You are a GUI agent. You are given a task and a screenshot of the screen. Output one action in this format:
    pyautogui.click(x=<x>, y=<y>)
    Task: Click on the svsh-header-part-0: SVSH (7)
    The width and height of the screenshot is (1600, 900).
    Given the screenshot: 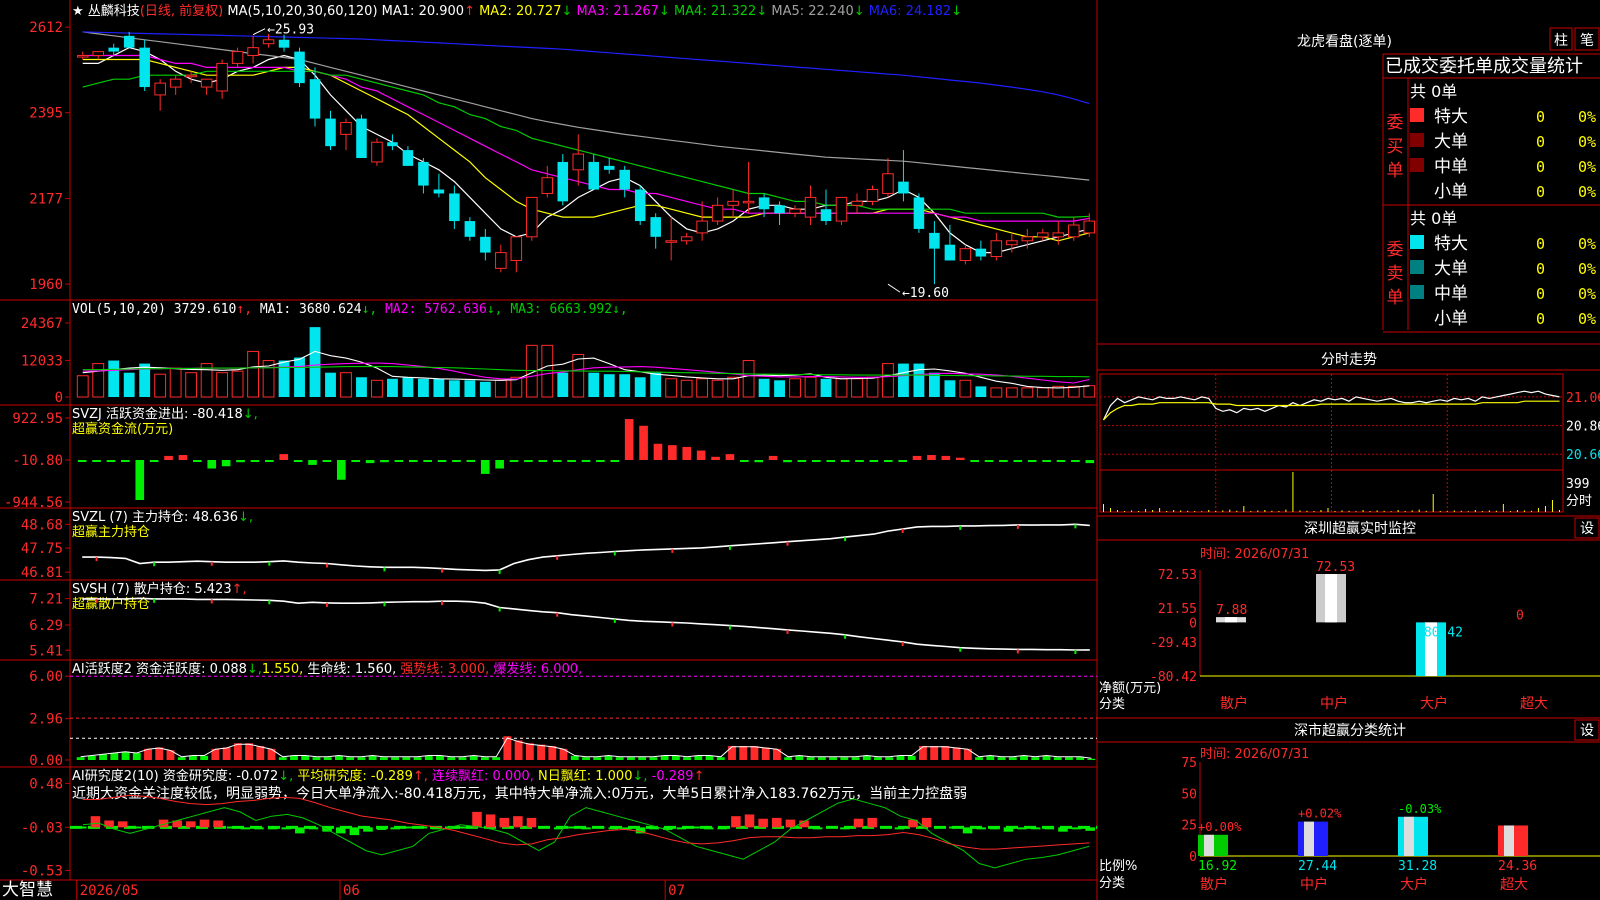 What is the action you would take?
    pyautogui.click(x=103, y=589)
    